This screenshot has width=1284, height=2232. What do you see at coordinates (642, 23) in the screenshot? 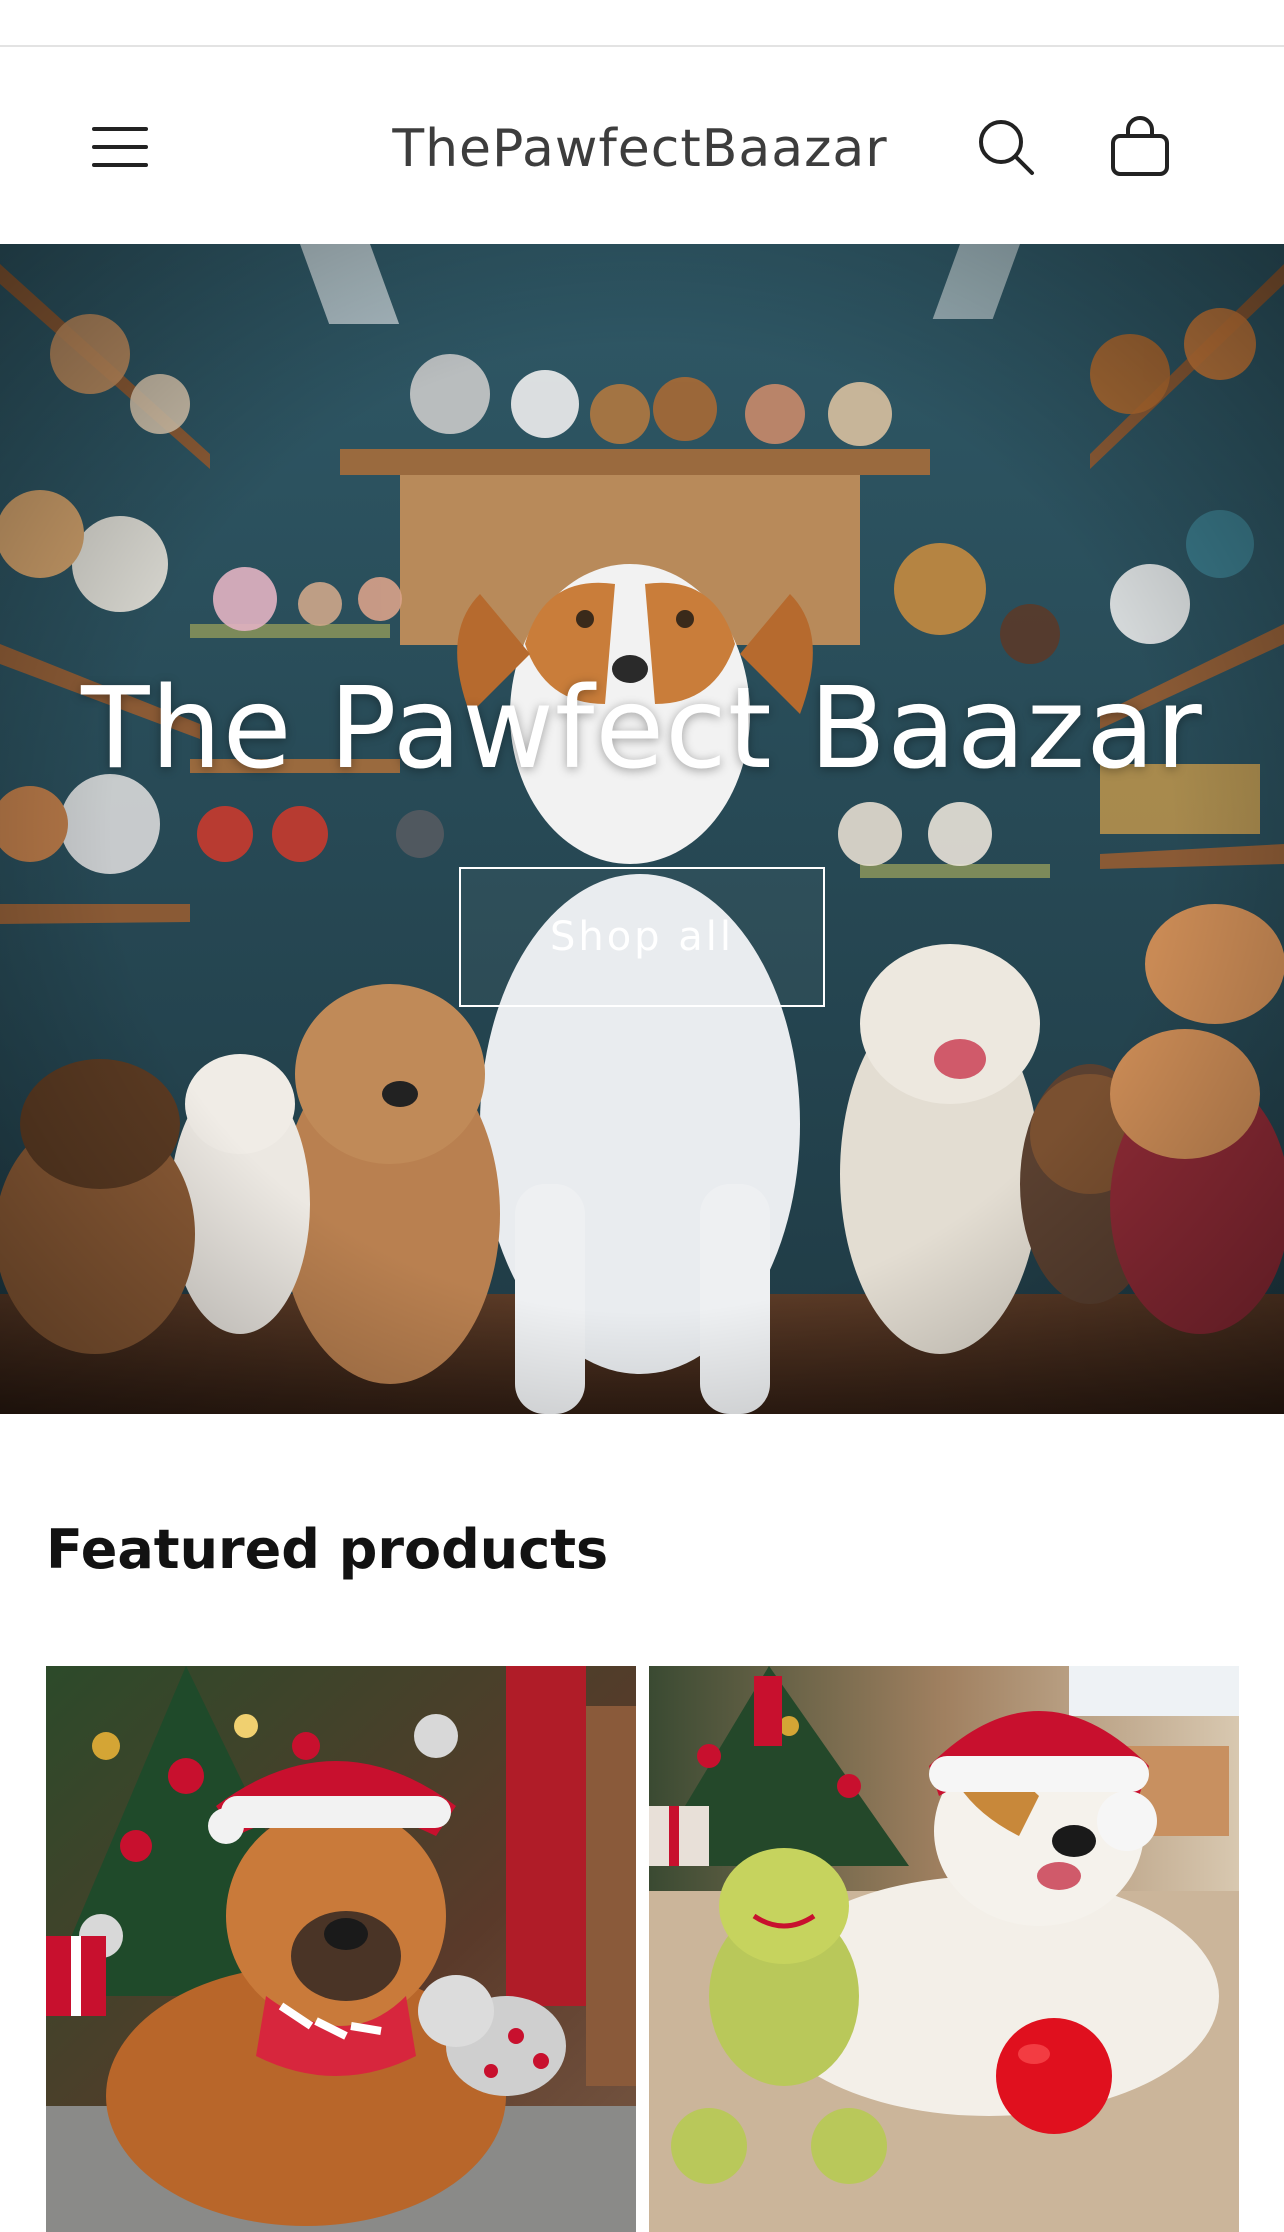
I see `announcement-bar` at bounding box center [642, 23].